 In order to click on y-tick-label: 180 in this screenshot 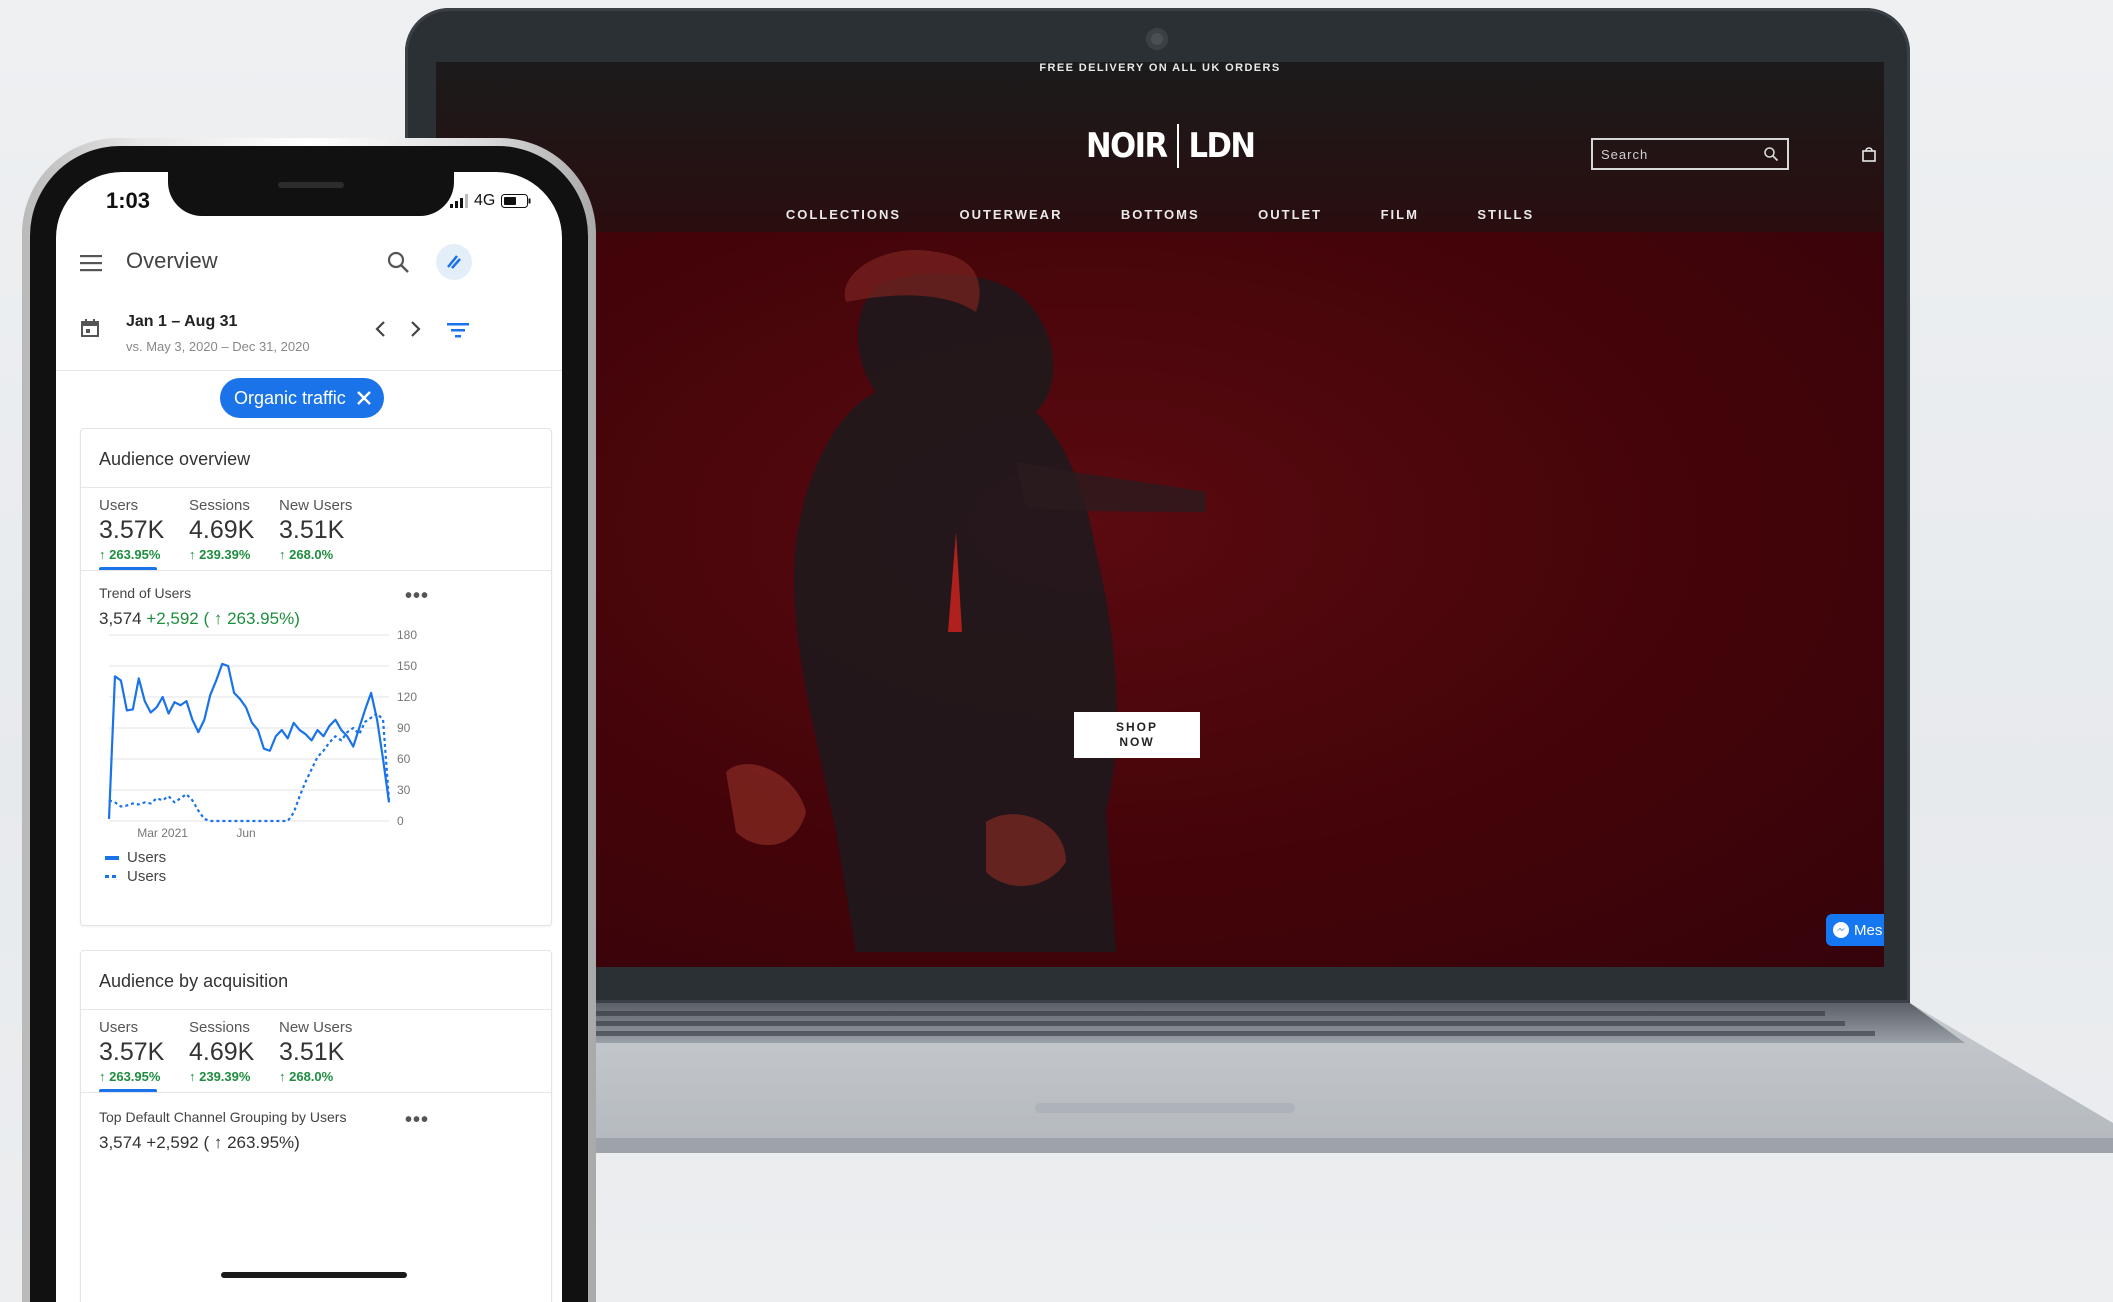, I will do `click(407, 635)`.